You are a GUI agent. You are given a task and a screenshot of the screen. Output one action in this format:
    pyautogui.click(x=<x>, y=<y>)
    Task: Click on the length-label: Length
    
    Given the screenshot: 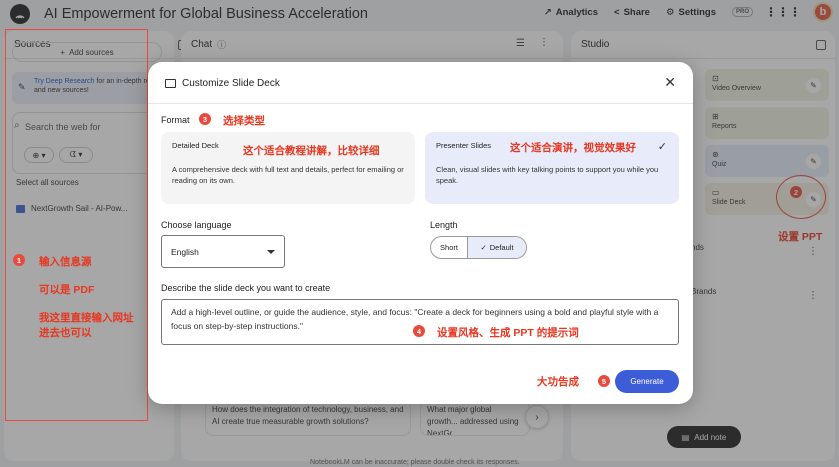 What is the action you would take?
    pyautogui.click(x=444, y=225)
    